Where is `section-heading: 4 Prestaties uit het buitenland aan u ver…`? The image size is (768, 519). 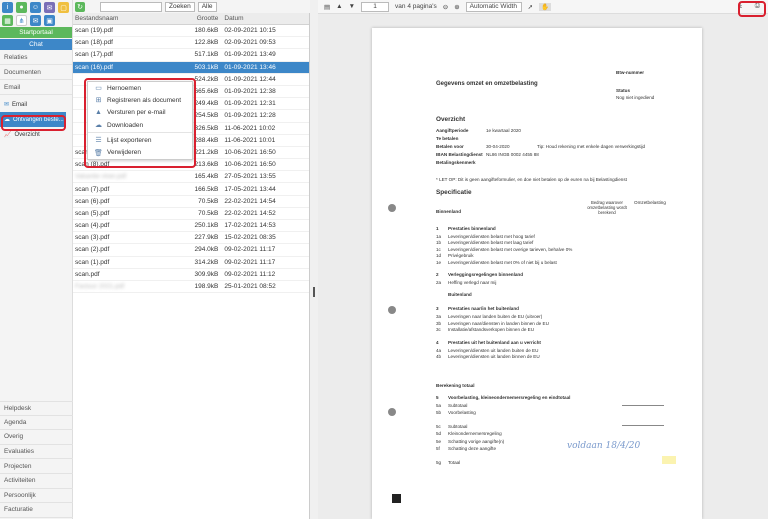 section-heading: 4 Prestaties uit het buitenland aan u ver… is located at coordinates (556, 344).